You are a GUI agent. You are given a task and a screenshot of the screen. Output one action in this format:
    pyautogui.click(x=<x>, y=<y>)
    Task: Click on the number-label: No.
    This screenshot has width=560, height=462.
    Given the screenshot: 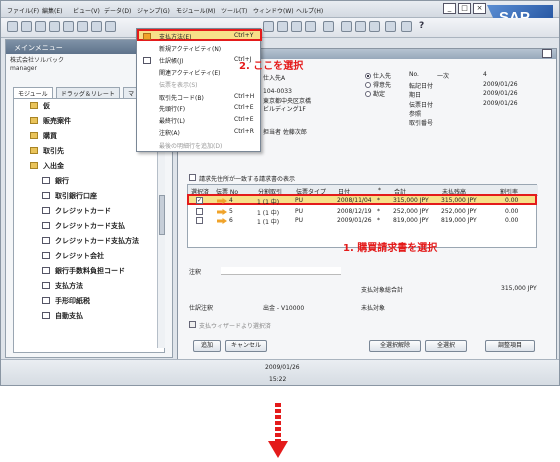 What is the action you would take?
    pyautogui.click(x=414, y=74)
    